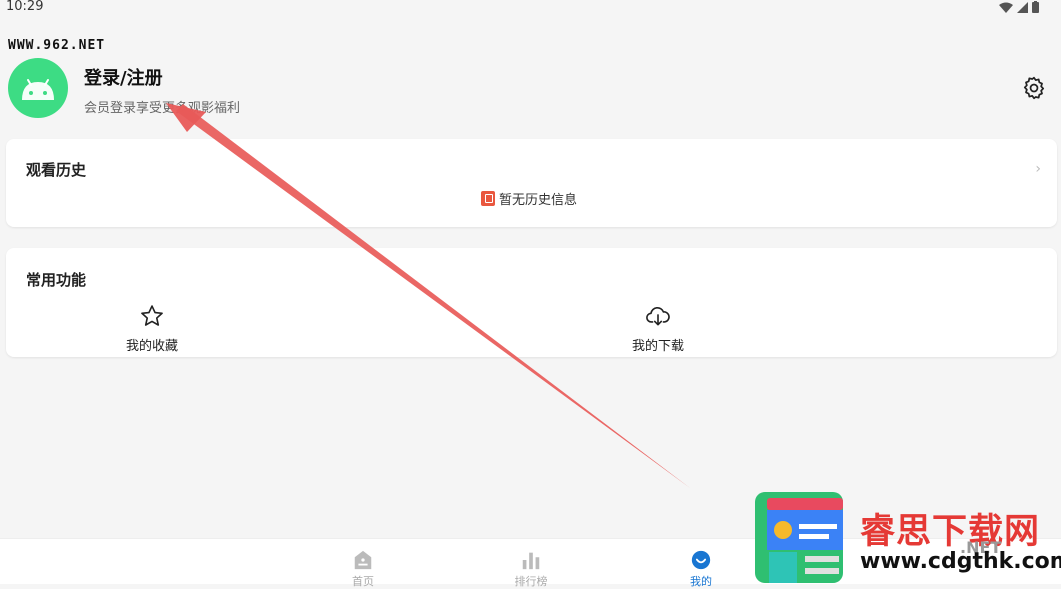 The width and height of the screenshot is (1061, 589). I want to click on signal-icon, so click(1022, 7).